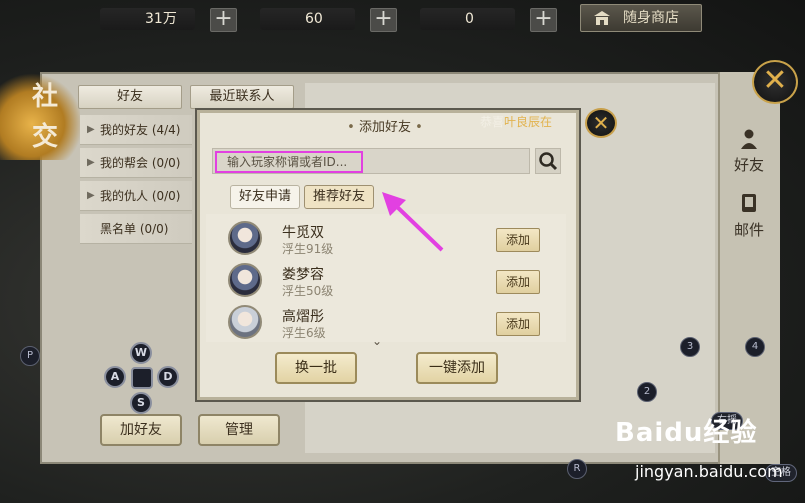 The image size is (805, 503). I want to click on friend-level: 浮生6级, so click(304, 333).